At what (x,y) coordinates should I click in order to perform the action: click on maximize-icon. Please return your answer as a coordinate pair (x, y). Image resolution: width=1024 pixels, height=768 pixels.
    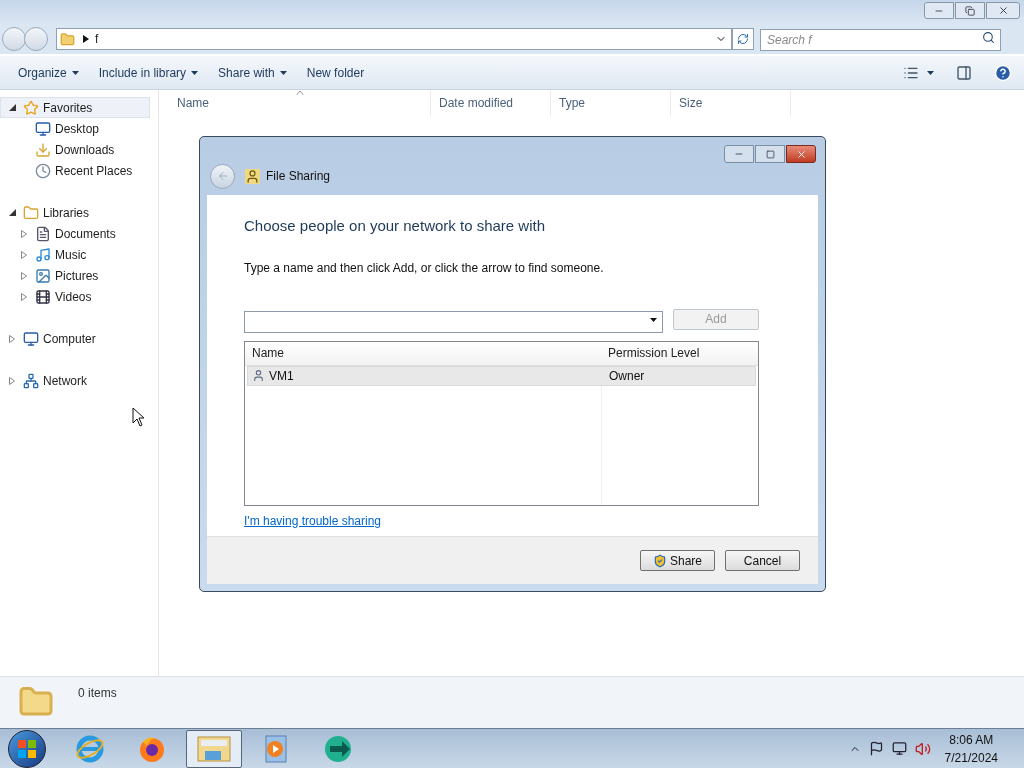
    Looking at the image, I should click on (770, 154).